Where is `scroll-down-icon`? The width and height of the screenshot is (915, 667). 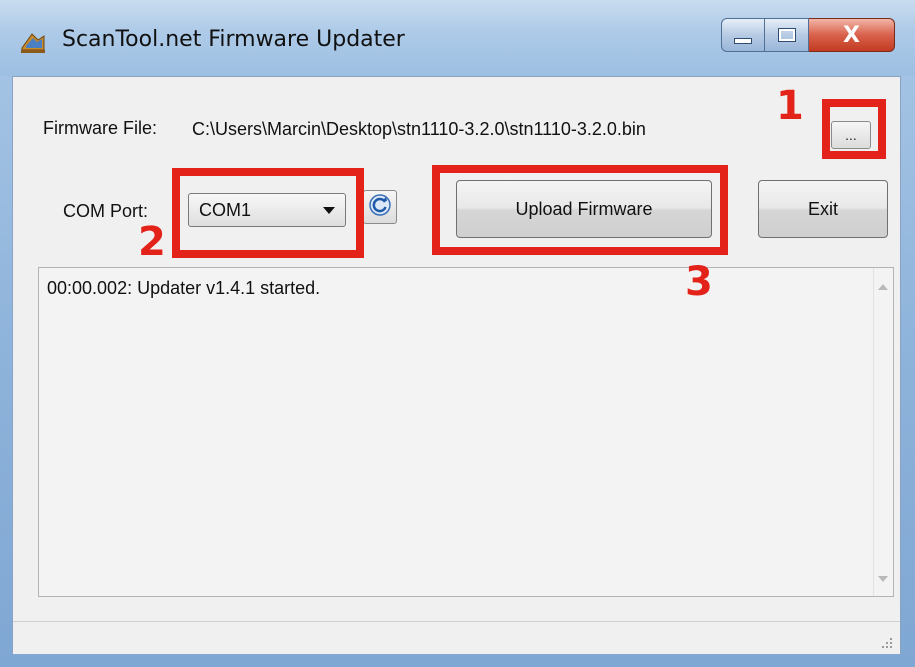
scroll-down-icon is located at coordinates (883, 579).